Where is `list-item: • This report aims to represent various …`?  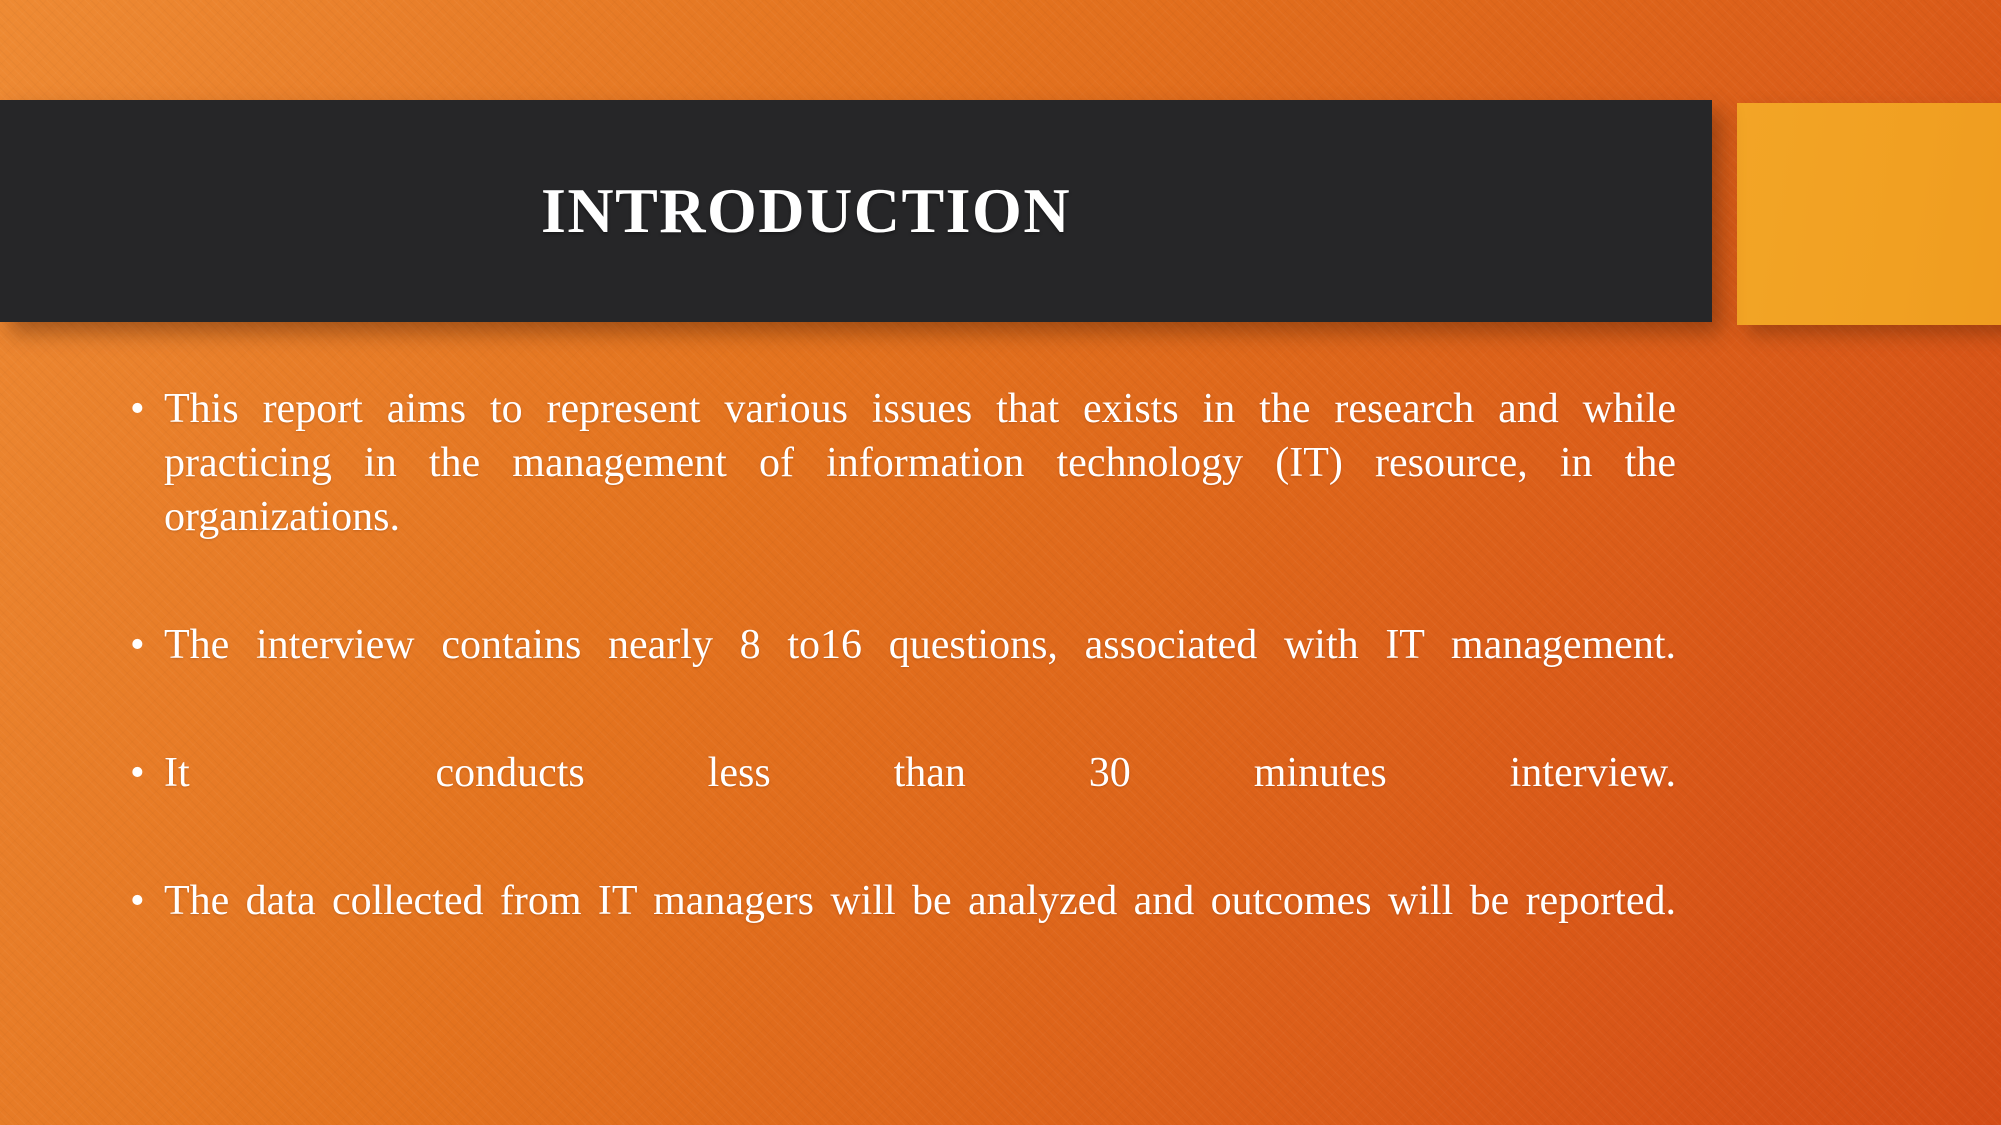 list-item: • This report aims to represent various … is located at coordinates (902, 490).